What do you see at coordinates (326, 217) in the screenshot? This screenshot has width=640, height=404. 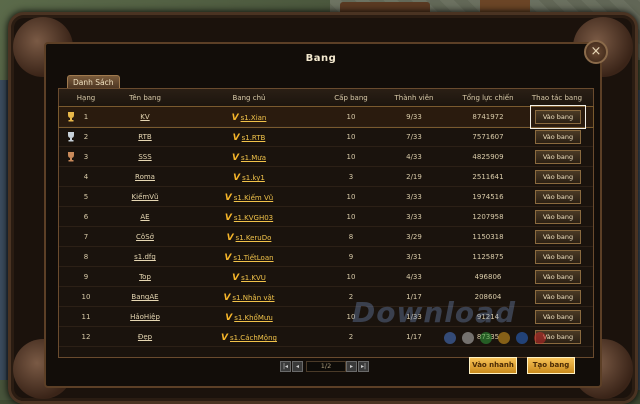 I see `table-row: 6 AE Vs1.KVGH03 10 3/33 1207958 Vào bang` at bounding box center [326, 217].